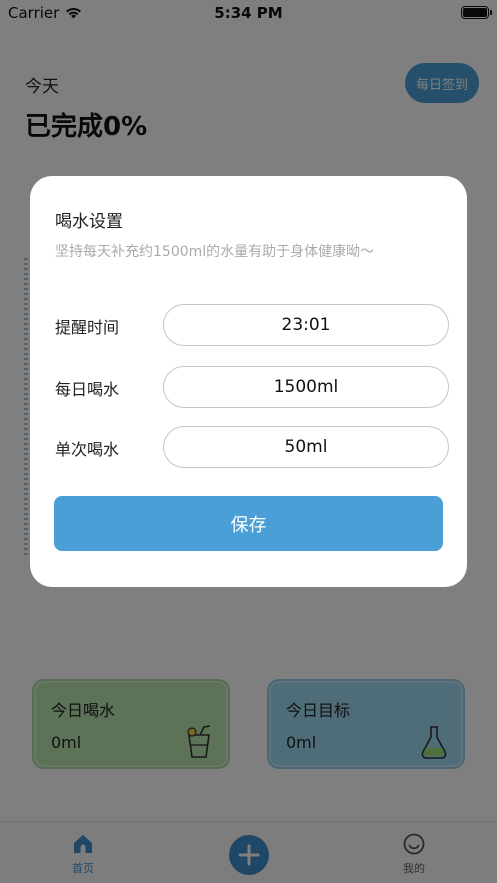  I want to click on reminder-time-label: 提醒时间, so click(87, 327).